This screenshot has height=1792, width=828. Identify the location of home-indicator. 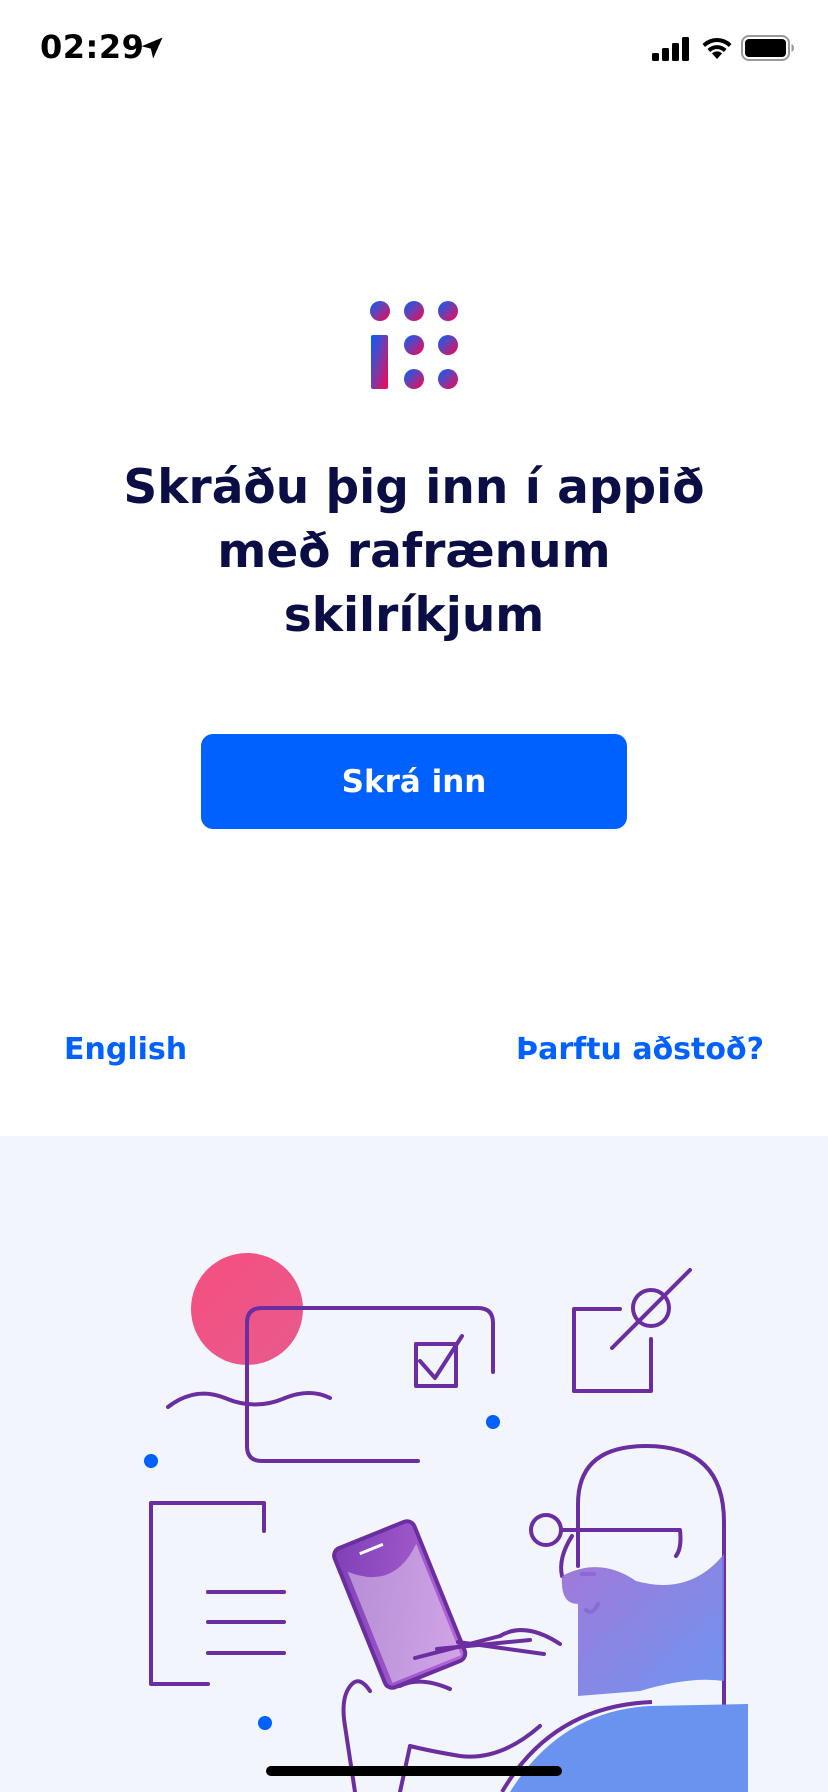
(414, 1771).